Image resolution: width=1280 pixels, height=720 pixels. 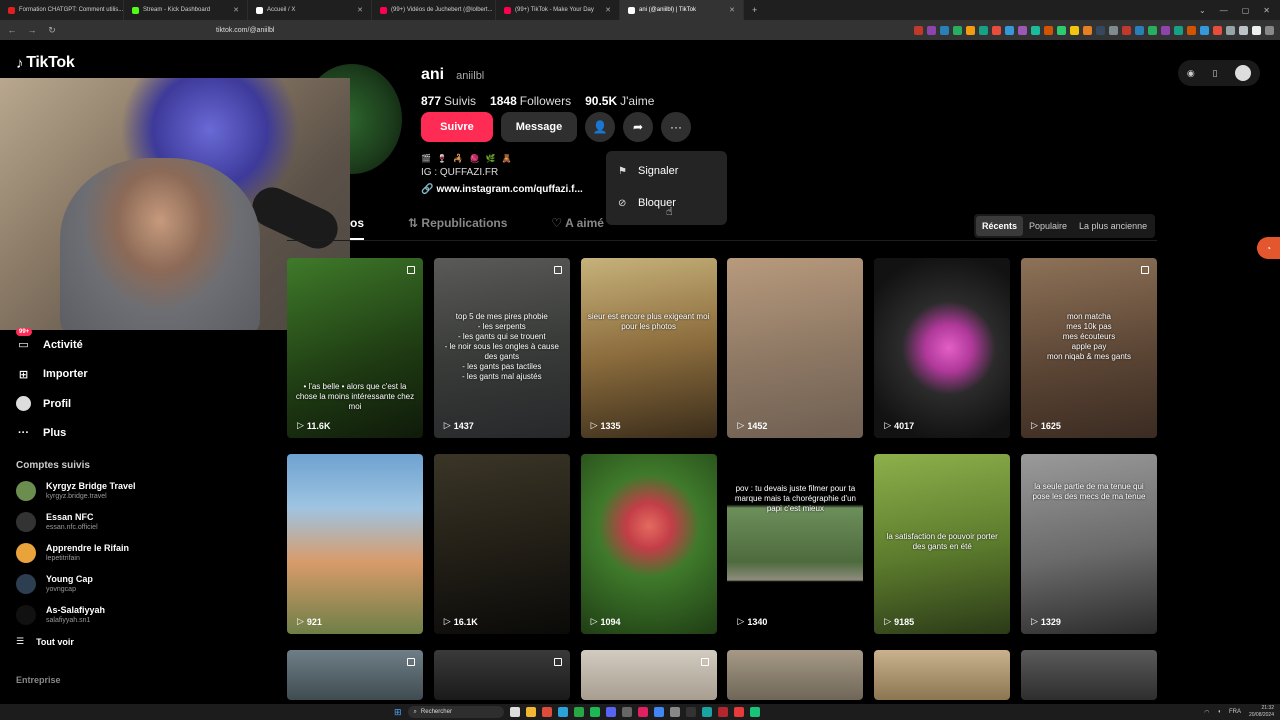 I want to click on video-card: ▷ 4017, so click(x=942, y=348).